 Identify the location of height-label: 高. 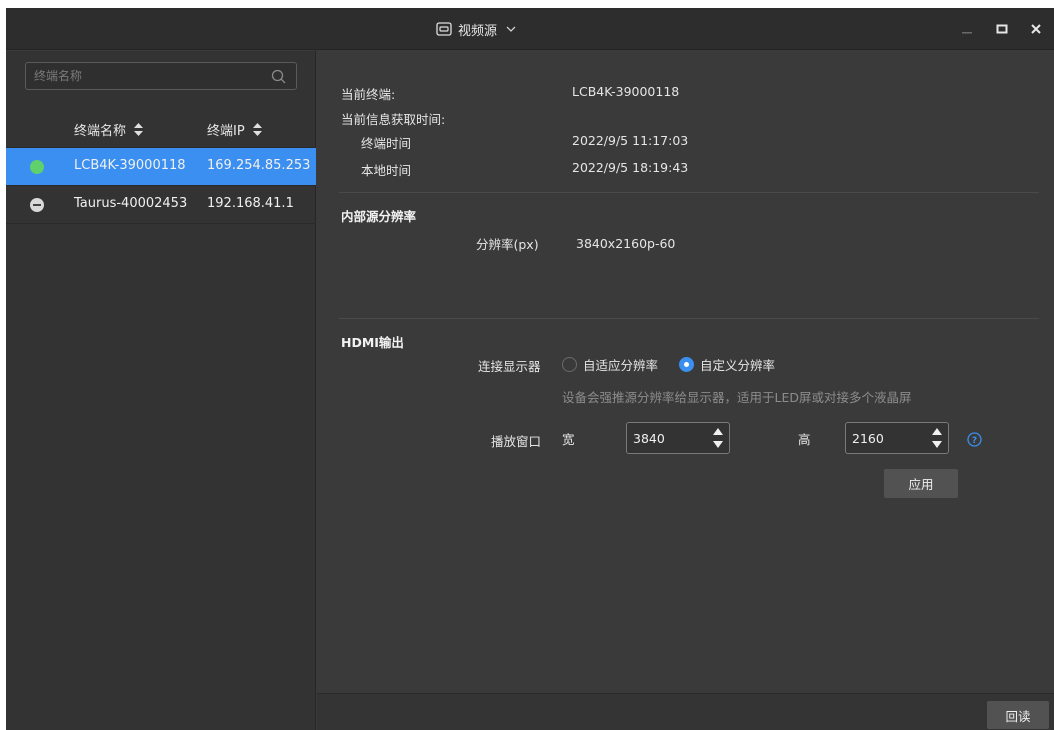
(804, 439).